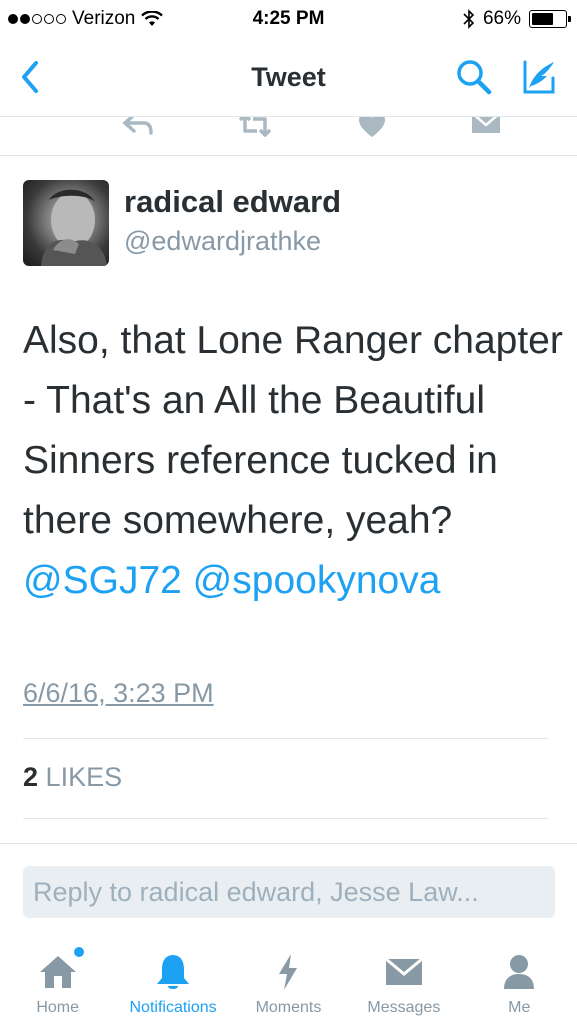  I want to click on tab-label: Home, so click(58, 1007).